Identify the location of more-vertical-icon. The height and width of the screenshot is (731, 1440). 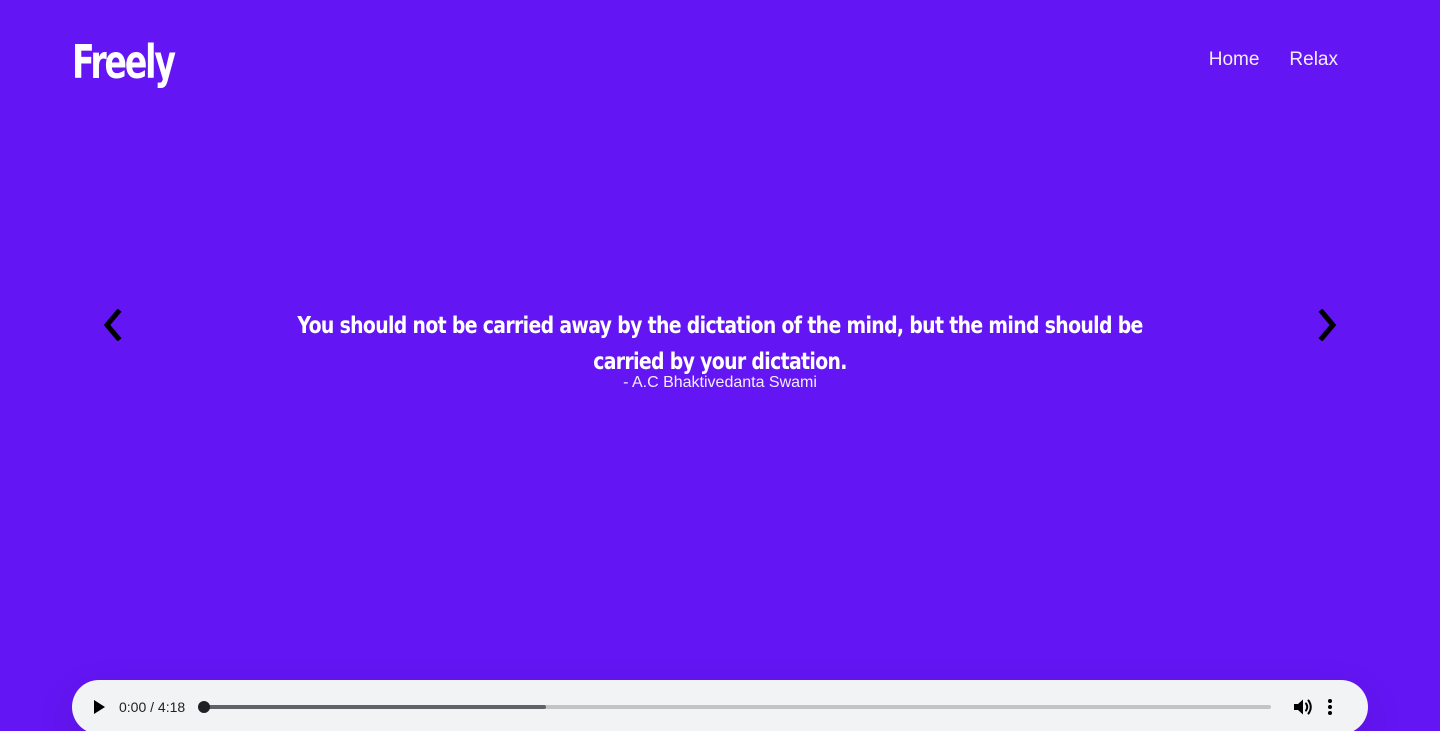
(1330, 707).